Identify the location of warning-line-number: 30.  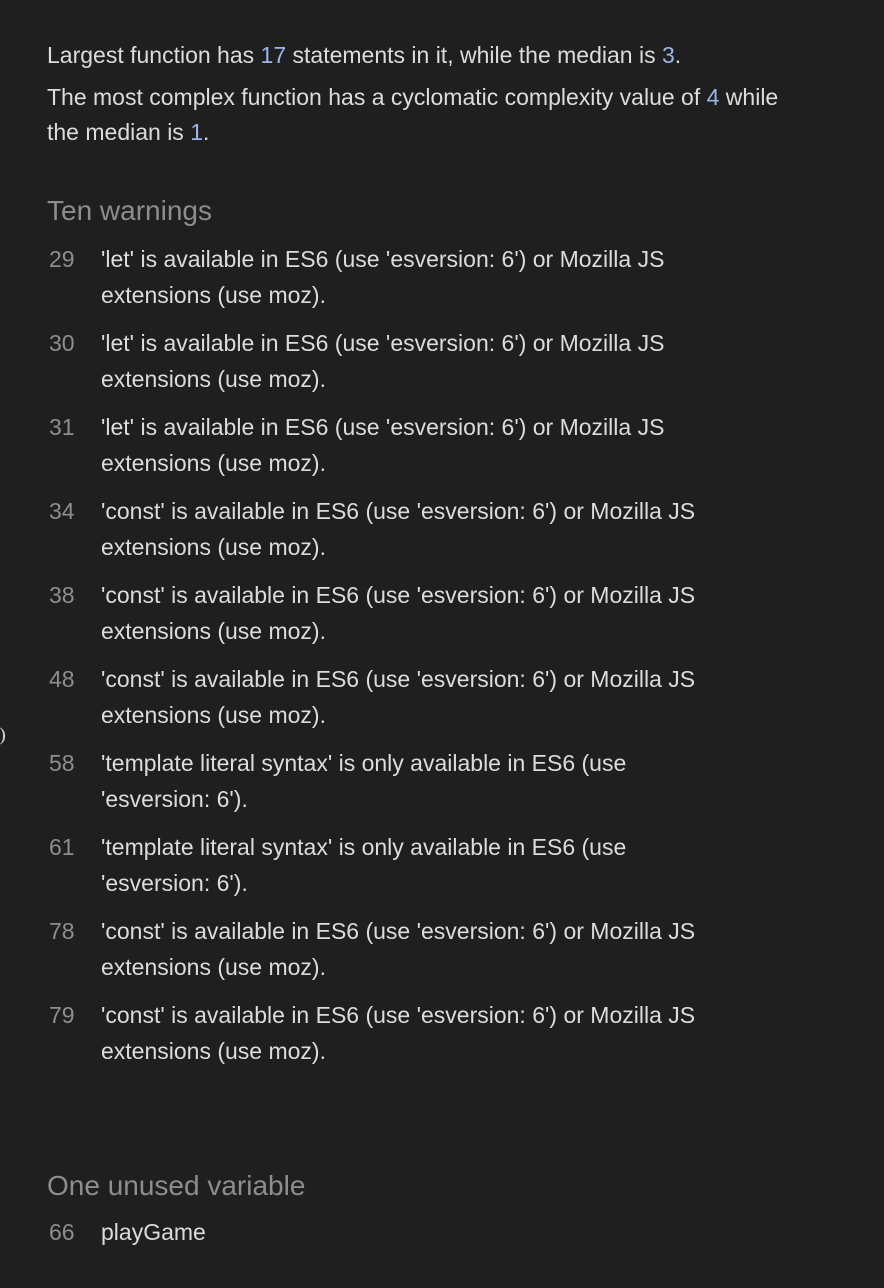
(62, 343).